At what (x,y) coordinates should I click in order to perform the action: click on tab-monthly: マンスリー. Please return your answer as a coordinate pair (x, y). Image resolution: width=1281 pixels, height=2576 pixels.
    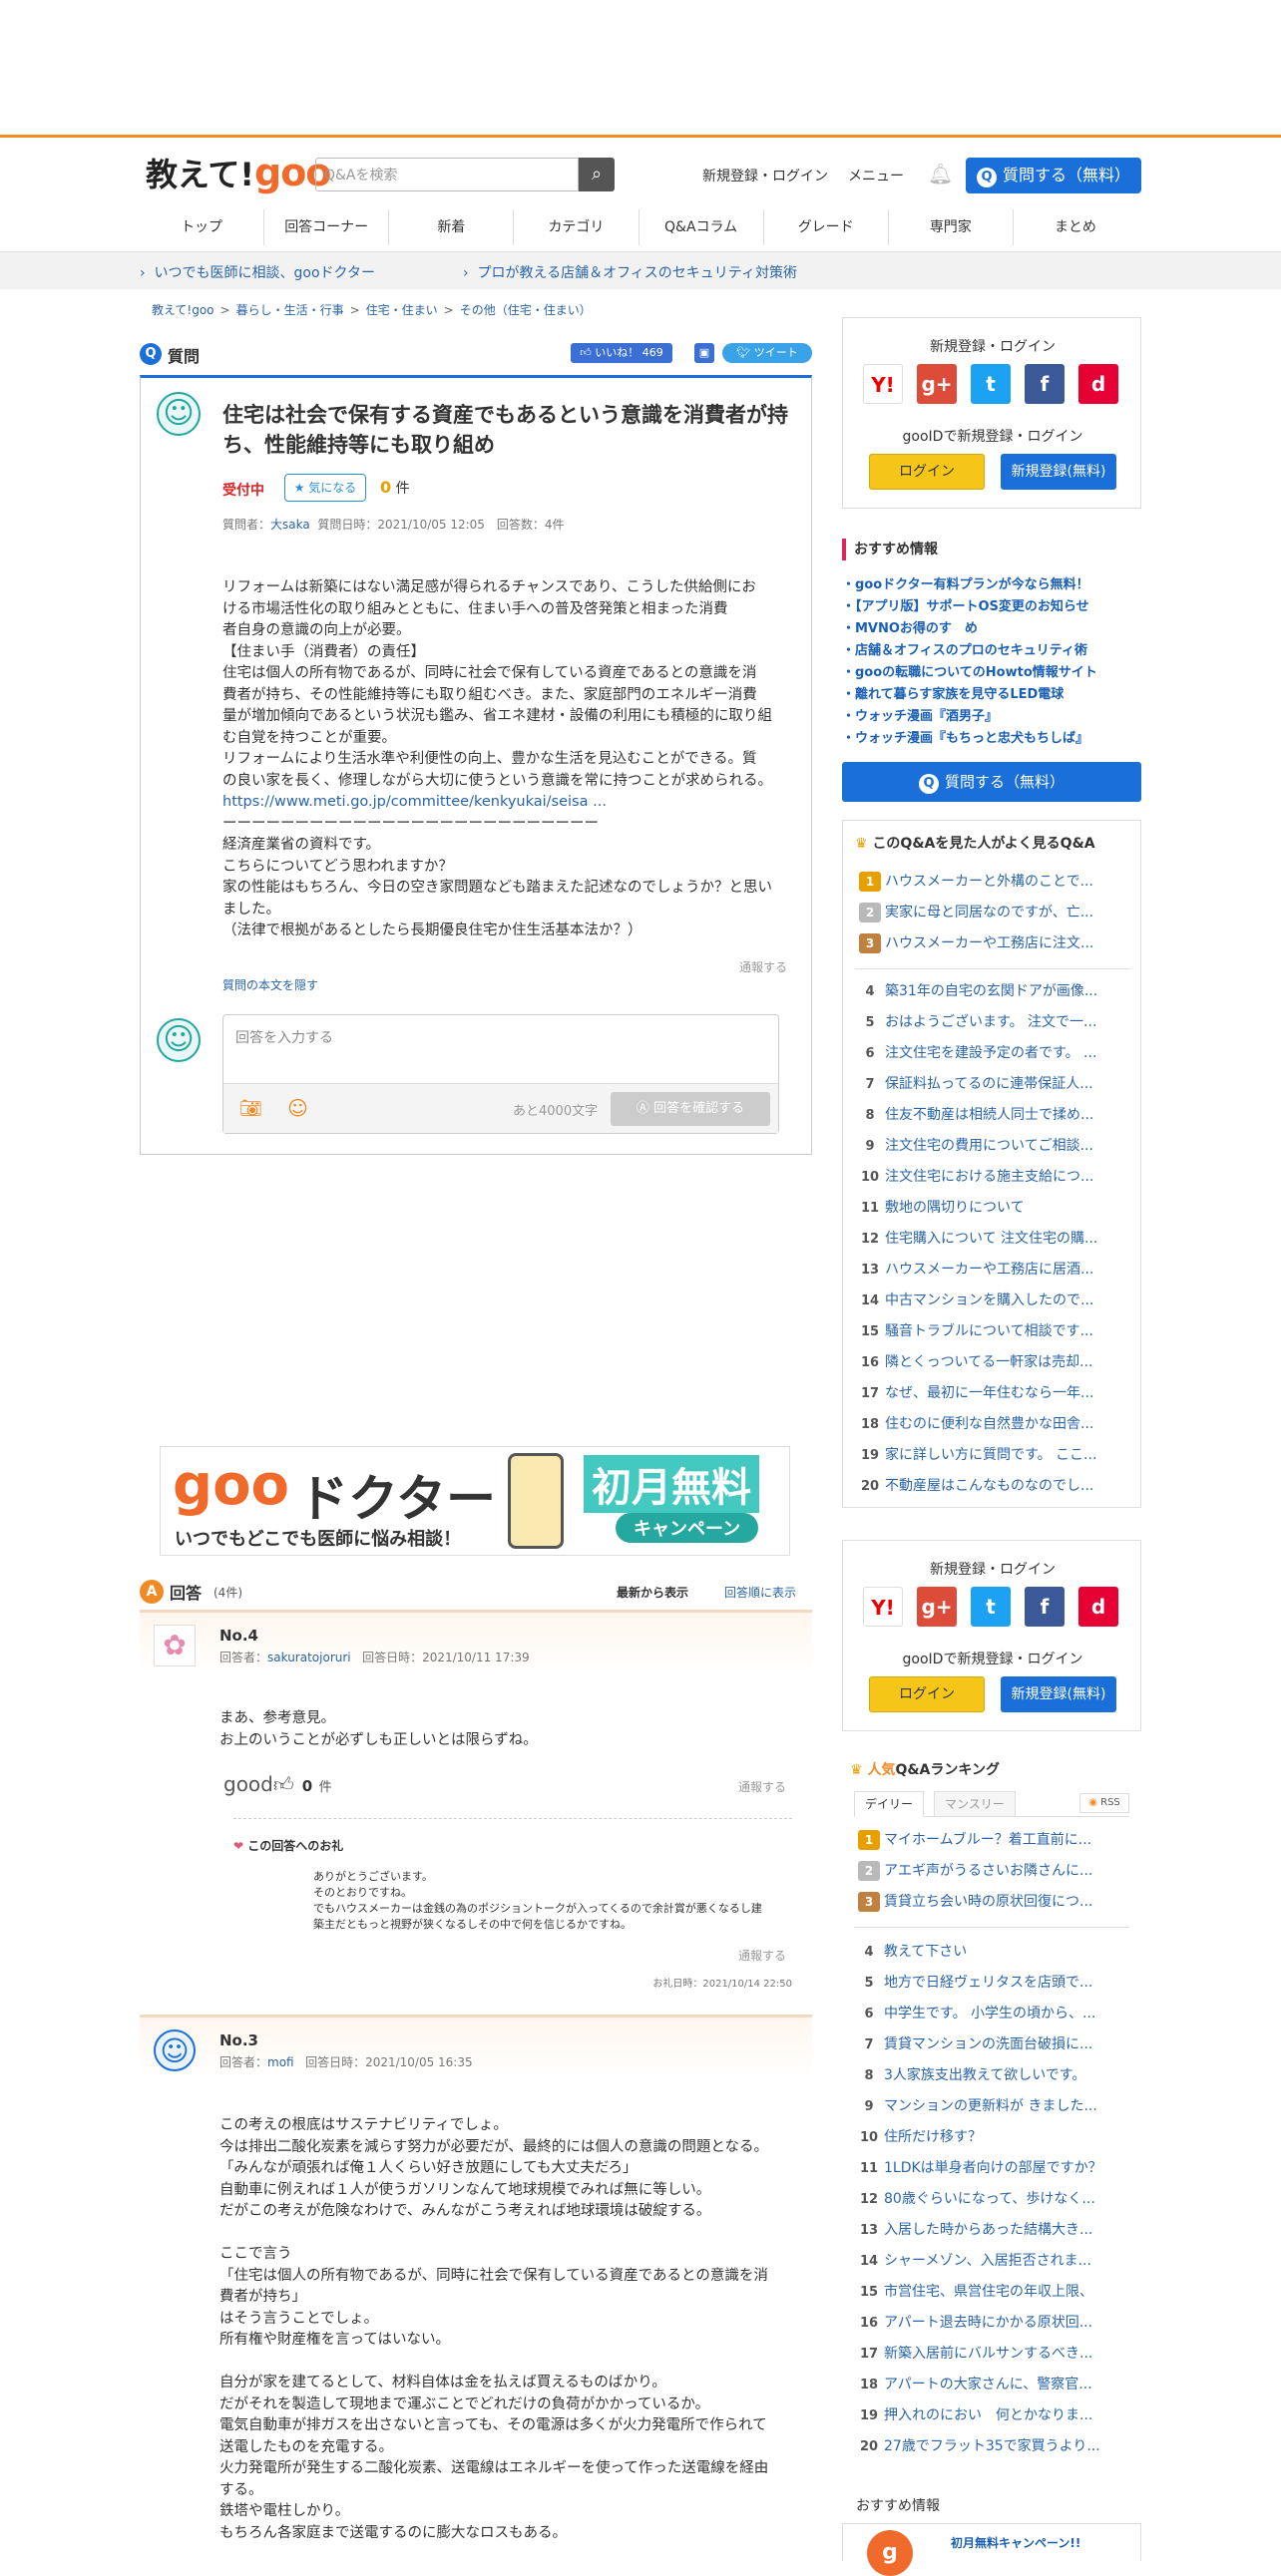
    Looking at the image, I should click on (975, 1804).